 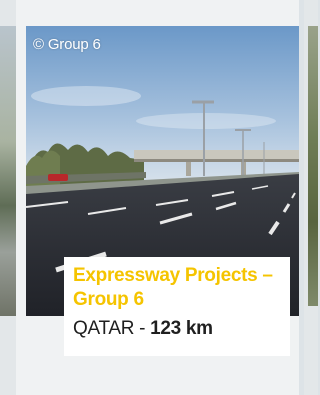 What do you see at coordinates (104, 328) in the screenshot?
I see `project-country: QATAR` at bounding box center [104, 328].